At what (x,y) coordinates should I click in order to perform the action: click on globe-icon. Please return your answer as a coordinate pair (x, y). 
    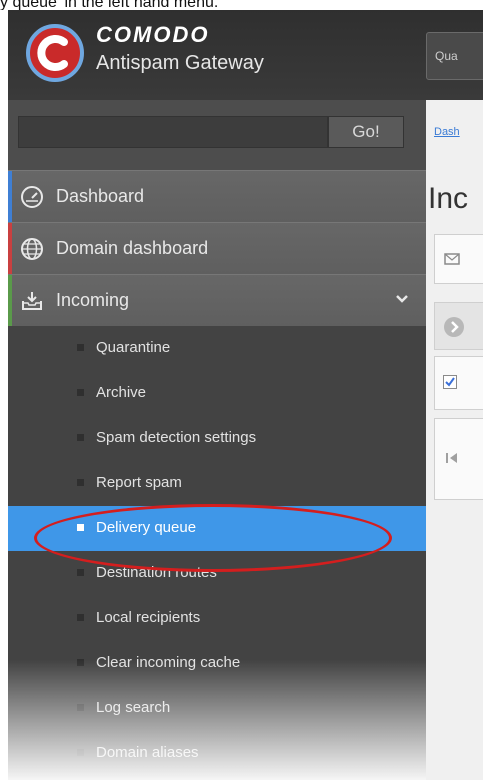
    Looking at the image, I should click on (32, 249).